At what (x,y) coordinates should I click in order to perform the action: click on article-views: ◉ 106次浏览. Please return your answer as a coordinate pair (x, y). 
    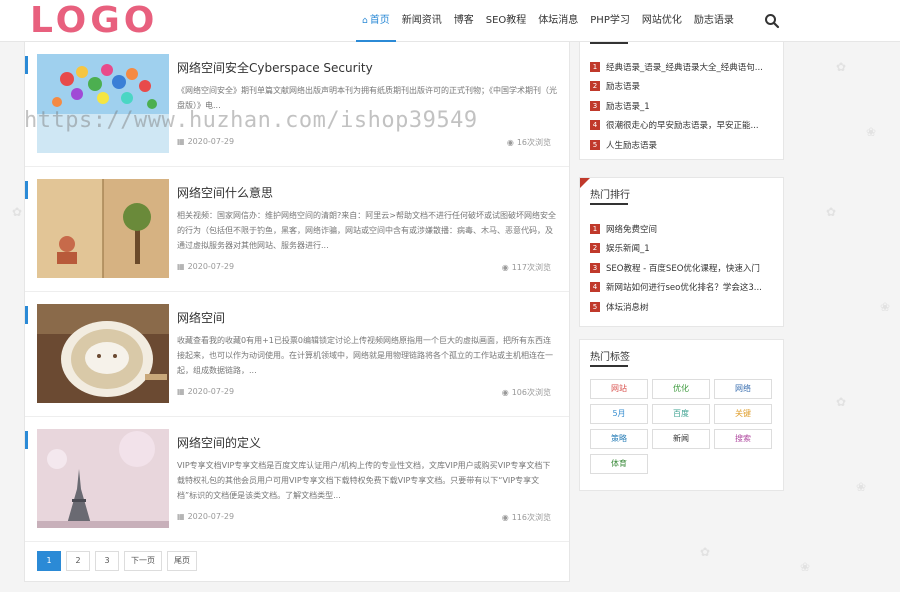
    Looking at the image, I should click on (526, 392).